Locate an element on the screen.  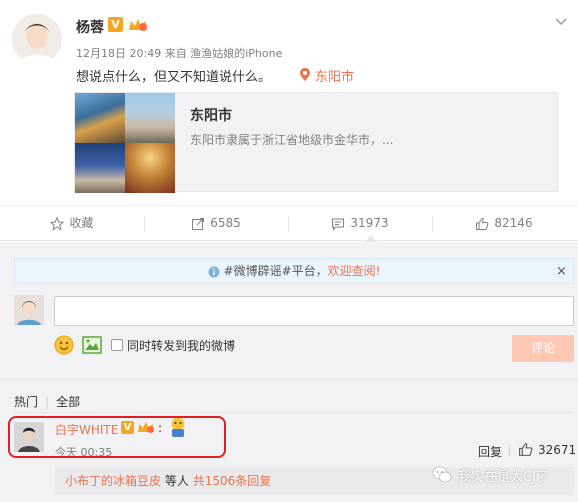
emoji-icon is located at coordinates (64, 345).